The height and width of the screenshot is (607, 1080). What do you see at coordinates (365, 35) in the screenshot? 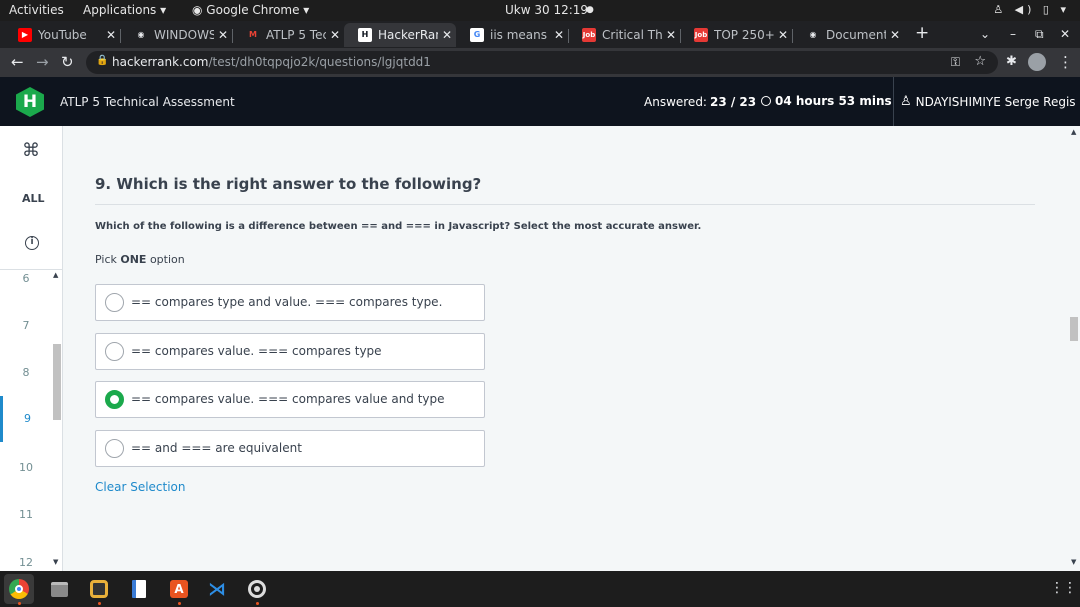
I see `hackerrank-icon: H` at bounding box center [365, 35].